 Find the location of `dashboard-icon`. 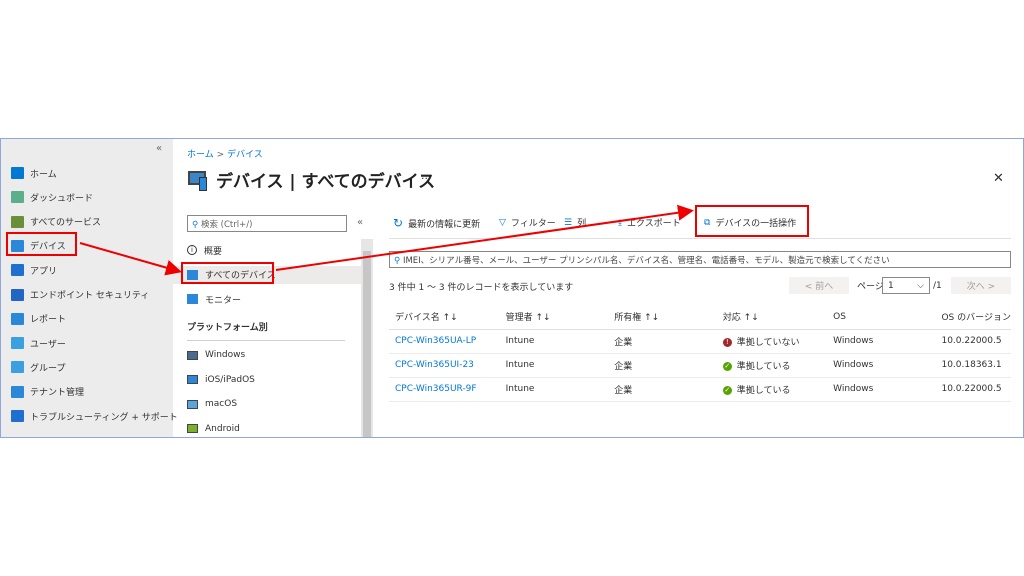

dashboard-icon is located at coordinates (17, 197).